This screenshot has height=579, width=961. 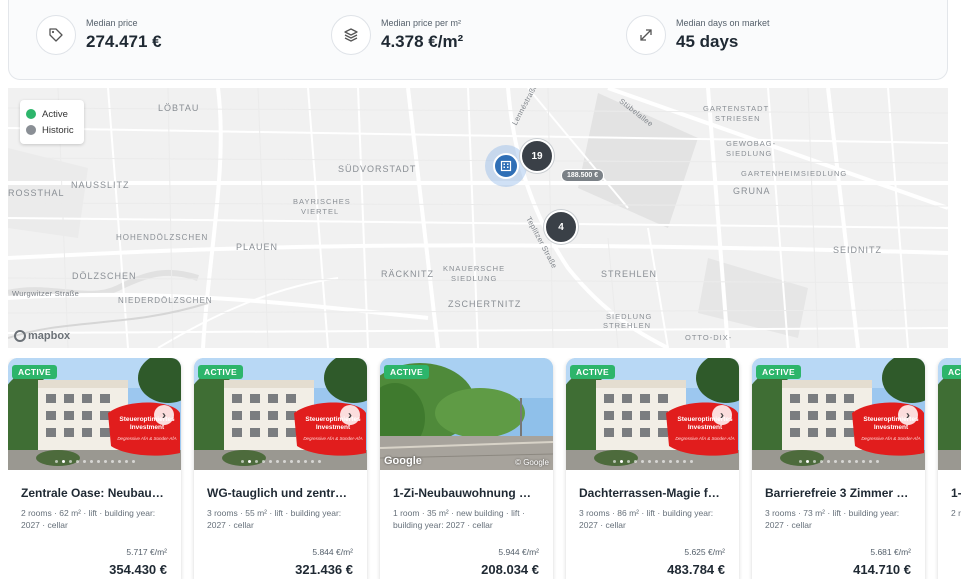 I want to click on legend-label: Historic, so click(x=58, y=130).